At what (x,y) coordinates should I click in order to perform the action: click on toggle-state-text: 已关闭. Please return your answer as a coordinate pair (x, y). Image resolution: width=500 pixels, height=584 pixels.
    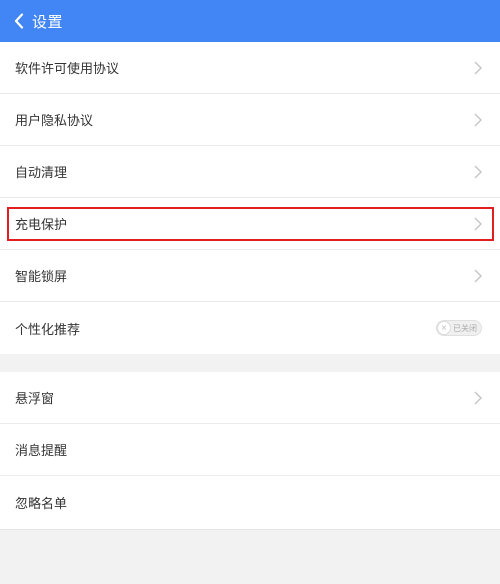
    Looking at the image, I should click on (465, 328).